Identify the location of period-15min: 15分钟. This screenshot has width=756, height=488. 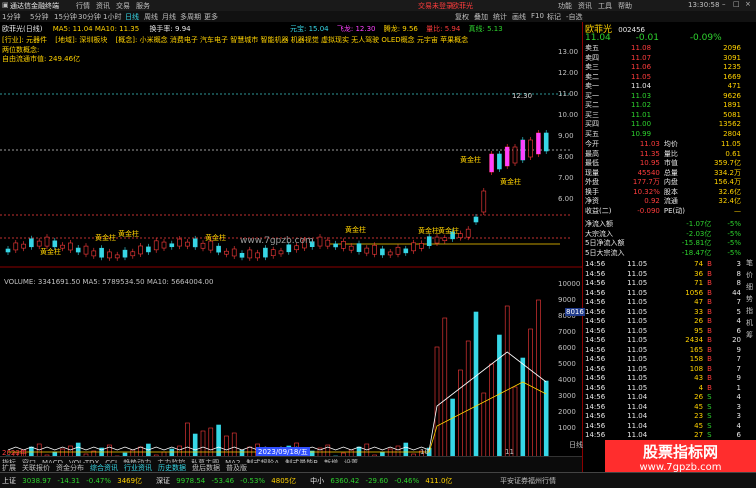
(65, 17).